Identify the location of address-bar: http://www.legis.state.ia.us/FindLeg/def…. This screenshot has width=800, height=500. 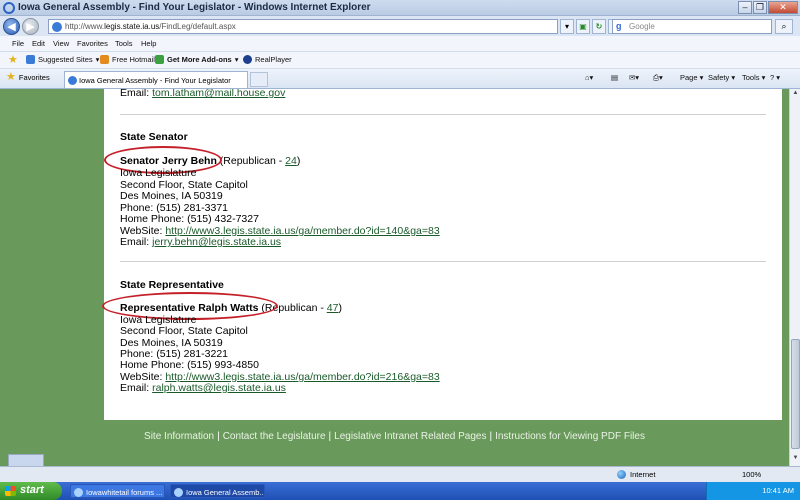
(303, 26).